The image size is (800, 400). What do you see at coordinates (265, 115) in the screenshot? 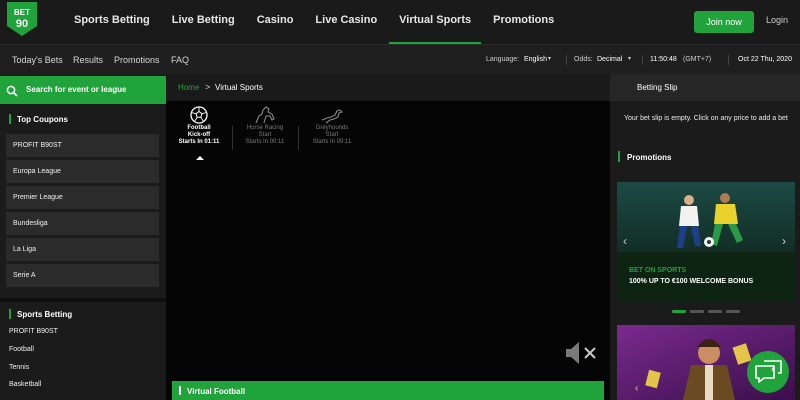
I see `horse-icon` at bounding box center [265, 115].